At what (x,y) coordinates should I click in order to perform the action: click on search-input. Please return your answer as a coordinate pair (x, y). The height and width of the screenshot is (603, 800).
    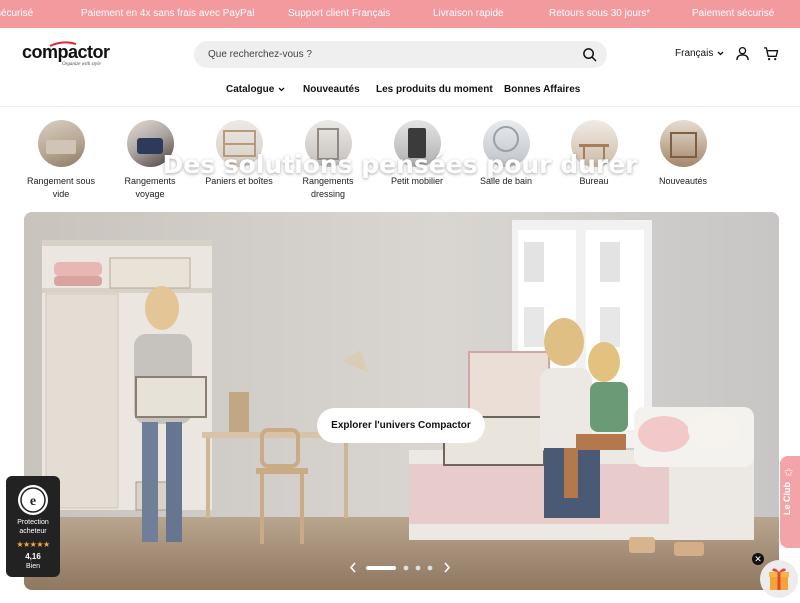
    Looking at the image, I should click on (388, 54).